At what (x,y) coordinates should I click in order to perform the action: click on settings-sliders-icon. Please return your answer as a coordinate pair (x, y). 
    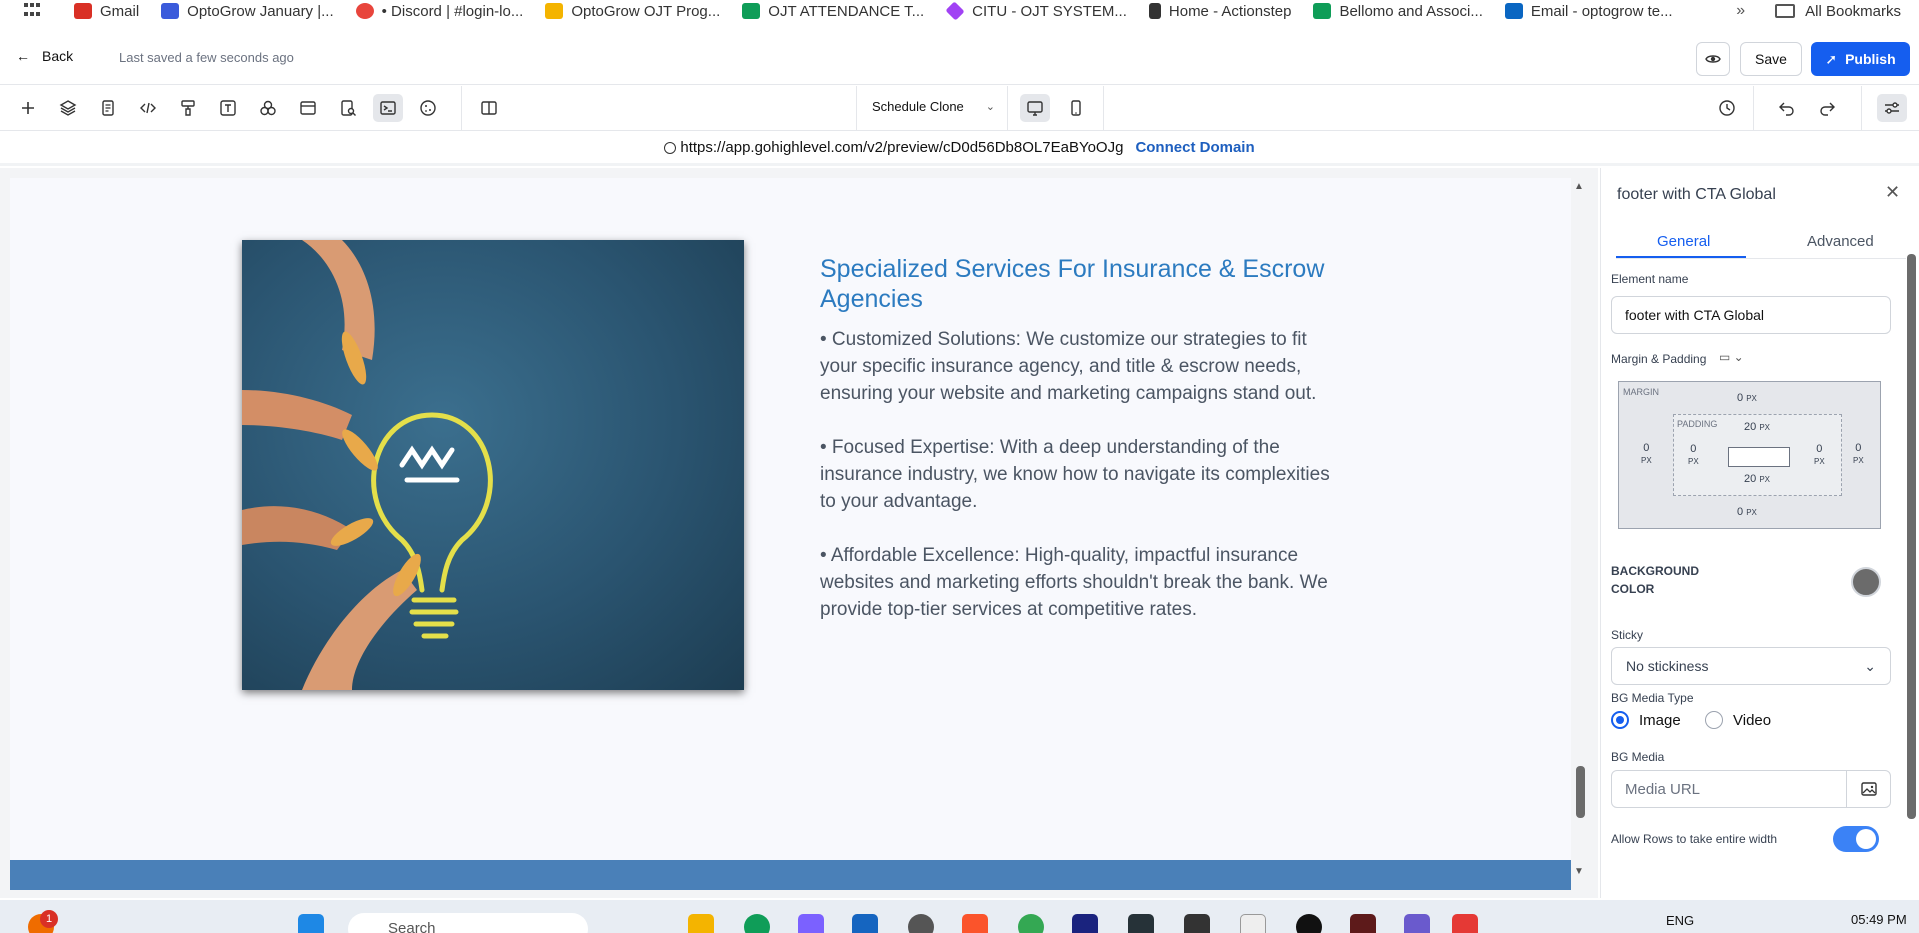
    Looking at the image, I should click on (1892, 108).